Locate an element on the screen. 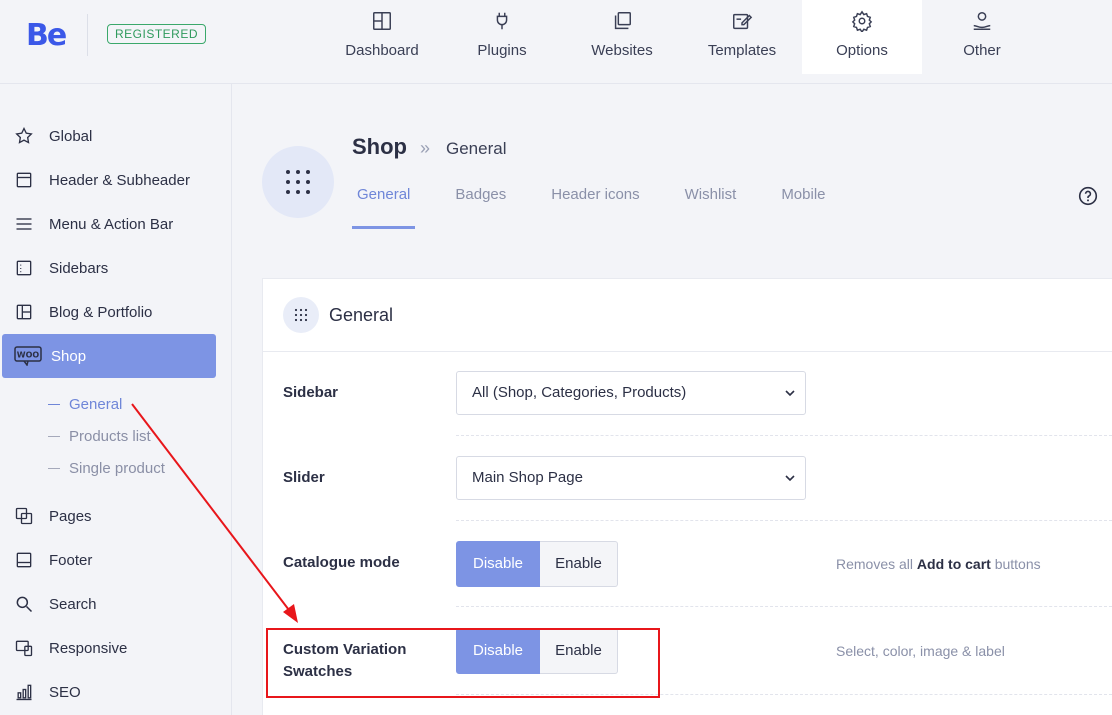 This screenshot has height=715, width=1112. sidebar-item-header: Header & Subheader is located at coordinates (109, 180).